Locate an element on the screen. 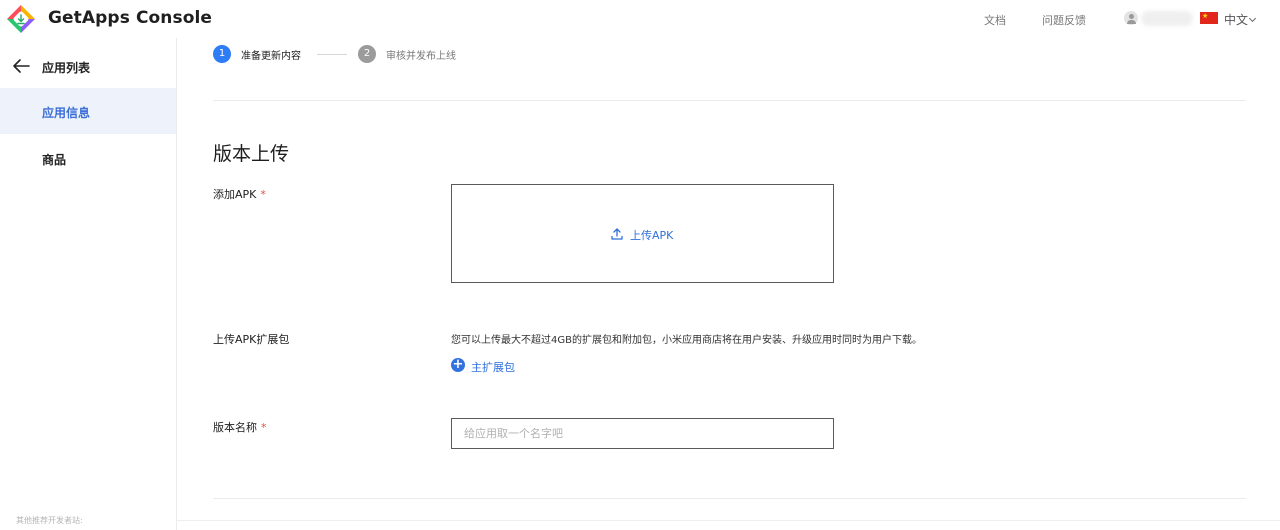 The image size is (1280, 530). step-label: 准备更新内容 is located at coordinates (271, 56).